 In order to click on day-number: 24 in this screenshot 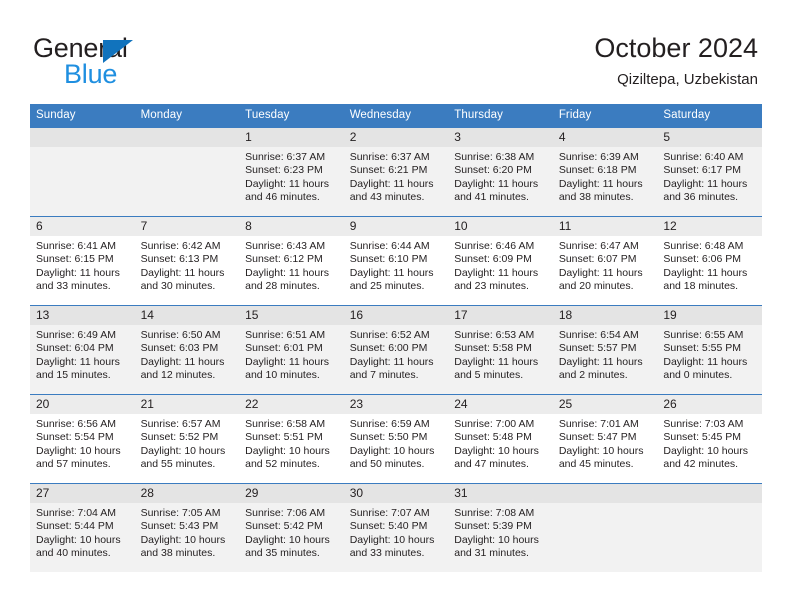, I will do `click(500, 404)`.